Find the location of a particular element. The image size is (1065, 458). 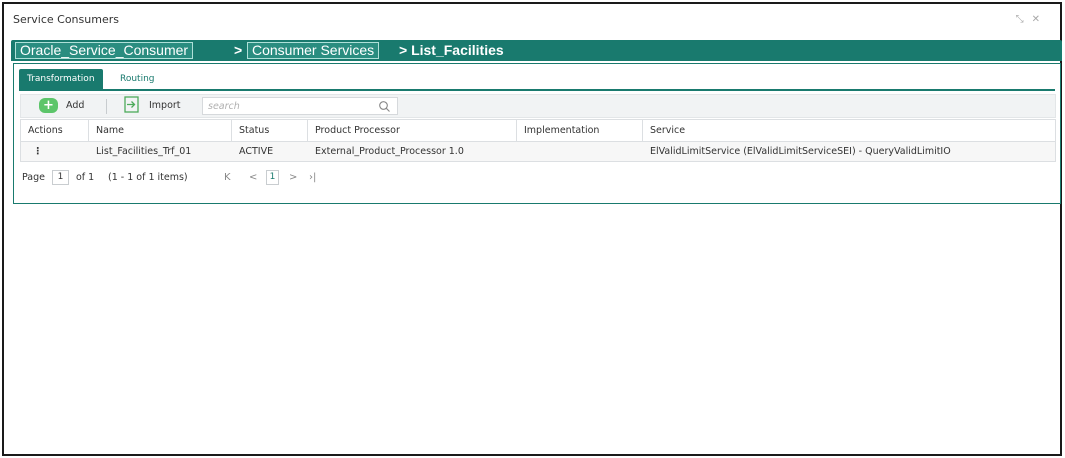

breadcrumb-current: > List_Facilities is located at coordinates (451, 50).